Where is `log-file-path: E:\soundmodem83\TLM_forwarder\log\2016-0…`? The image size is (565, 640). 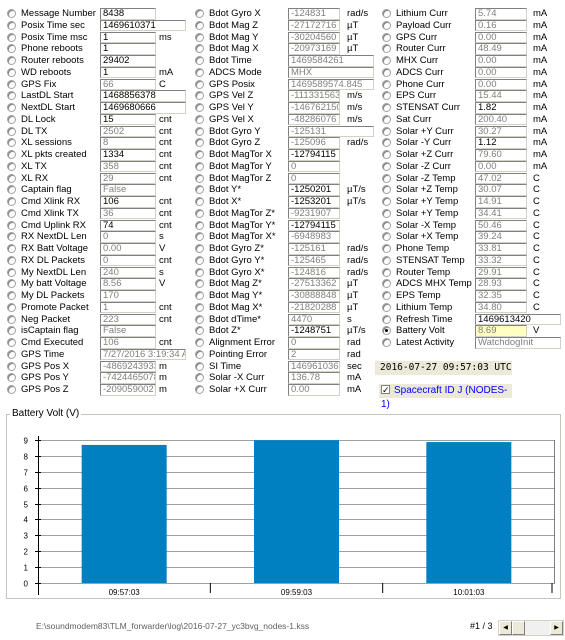
log-file-path: E:\soundmodem83\TLM_forwarder\log\2016-0… is located at coordinates (173, 626).